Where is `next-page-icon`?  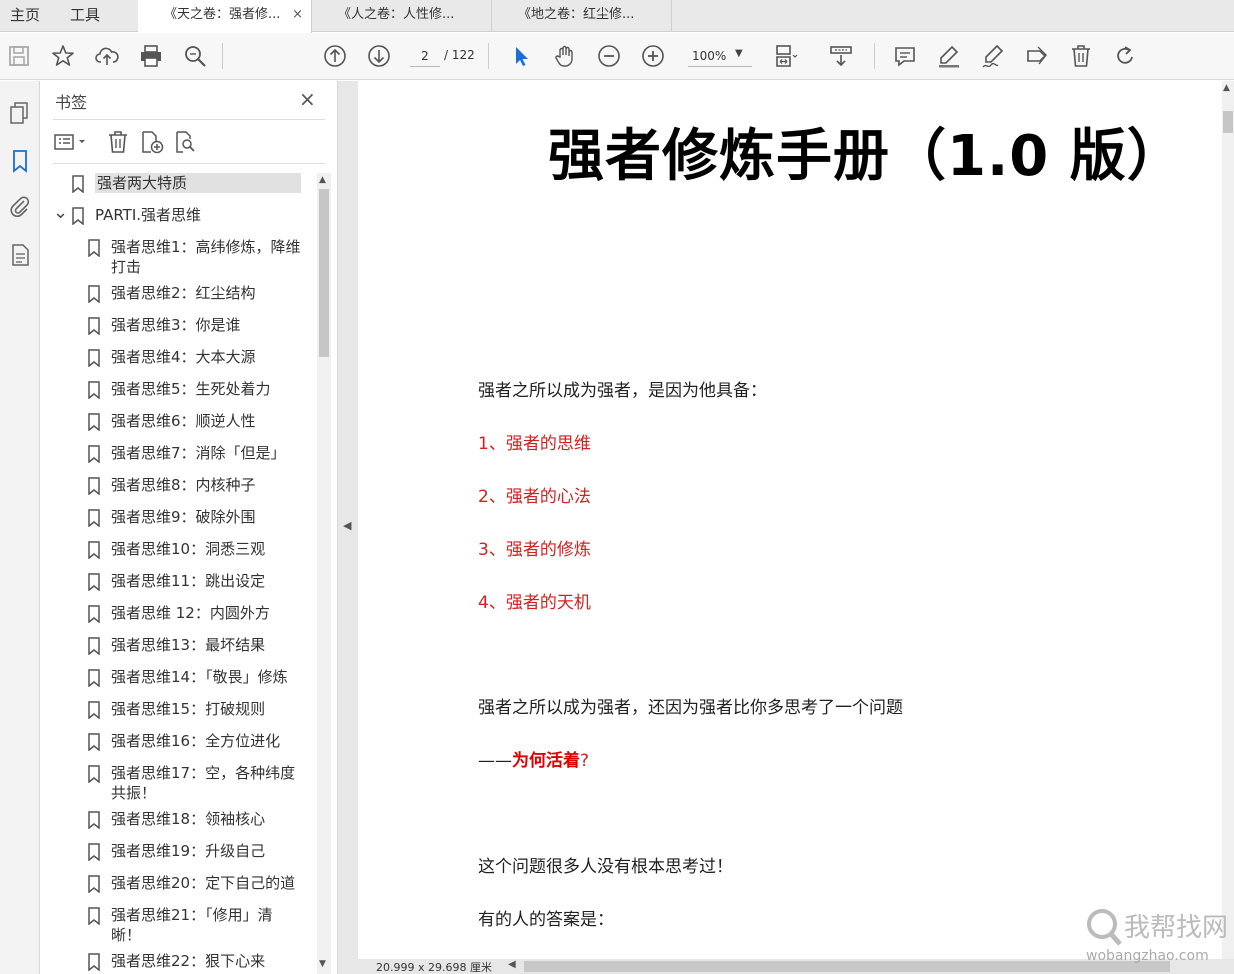
next-page-icon is located at coordinates (379, 56).